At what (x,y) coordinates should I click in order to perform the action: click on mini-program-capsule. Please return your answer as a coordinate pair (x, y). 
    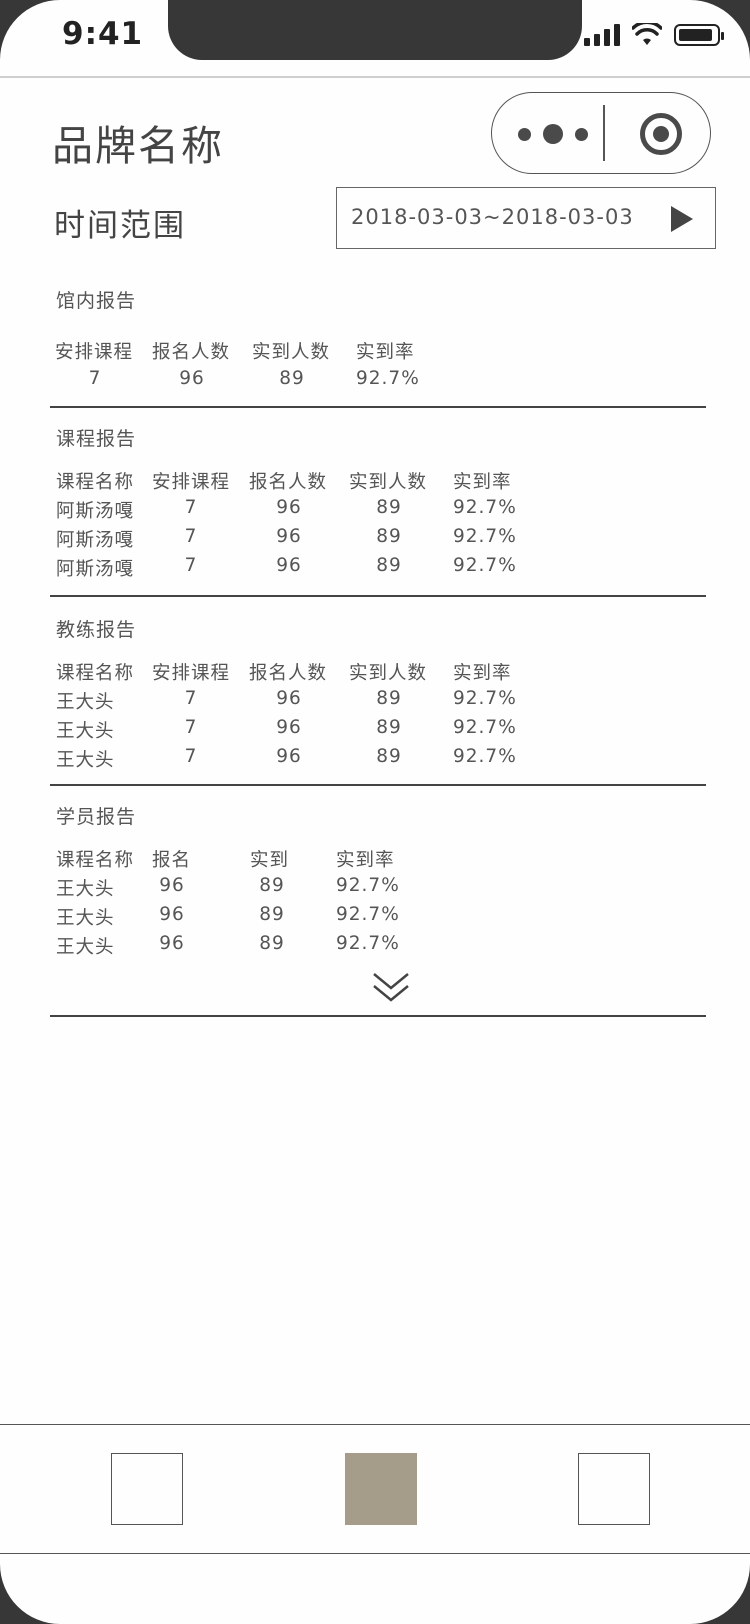
    Looking at the image, I should click on (601, 133).